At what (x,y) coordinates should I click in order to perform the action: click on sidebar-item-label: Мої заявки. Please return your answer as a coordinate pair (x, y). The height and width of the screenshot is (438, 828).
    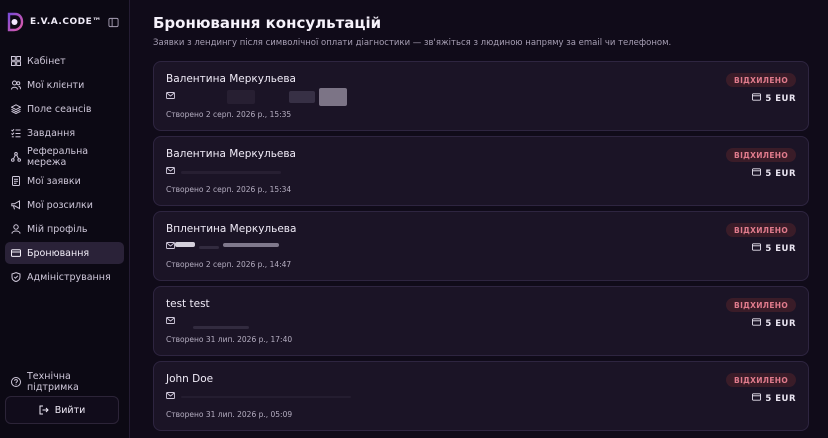
    Looking at the image, I should click on (54, 181).